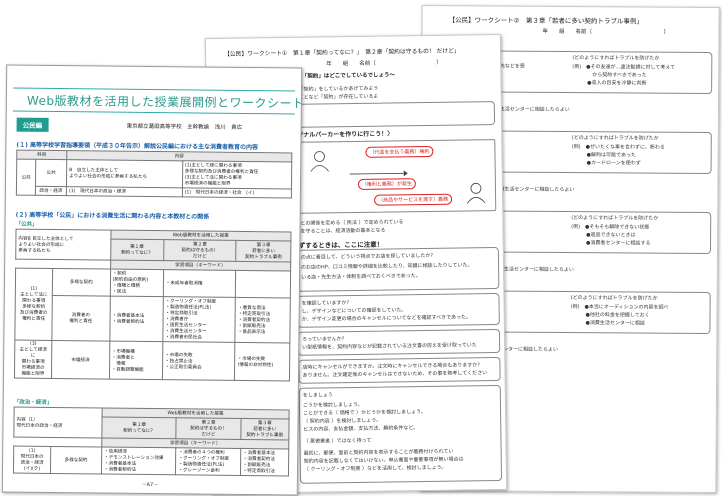  I want to click on answer-text: (例) ●そもそも解除できない状態, so click(610, 227).